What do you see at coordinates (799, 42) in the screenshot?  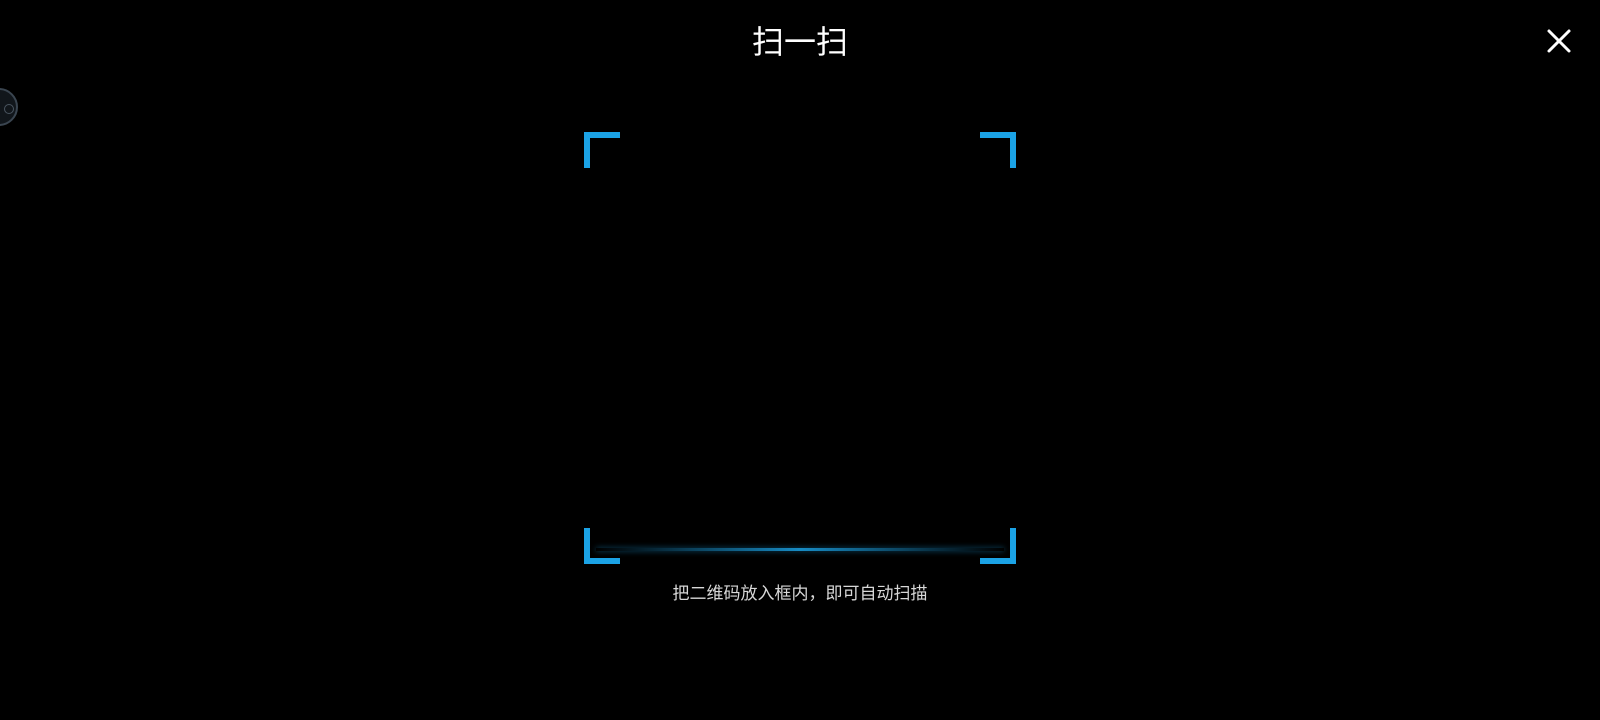 I see `page-title: 扫一扫` at bounding box center [799, 42].